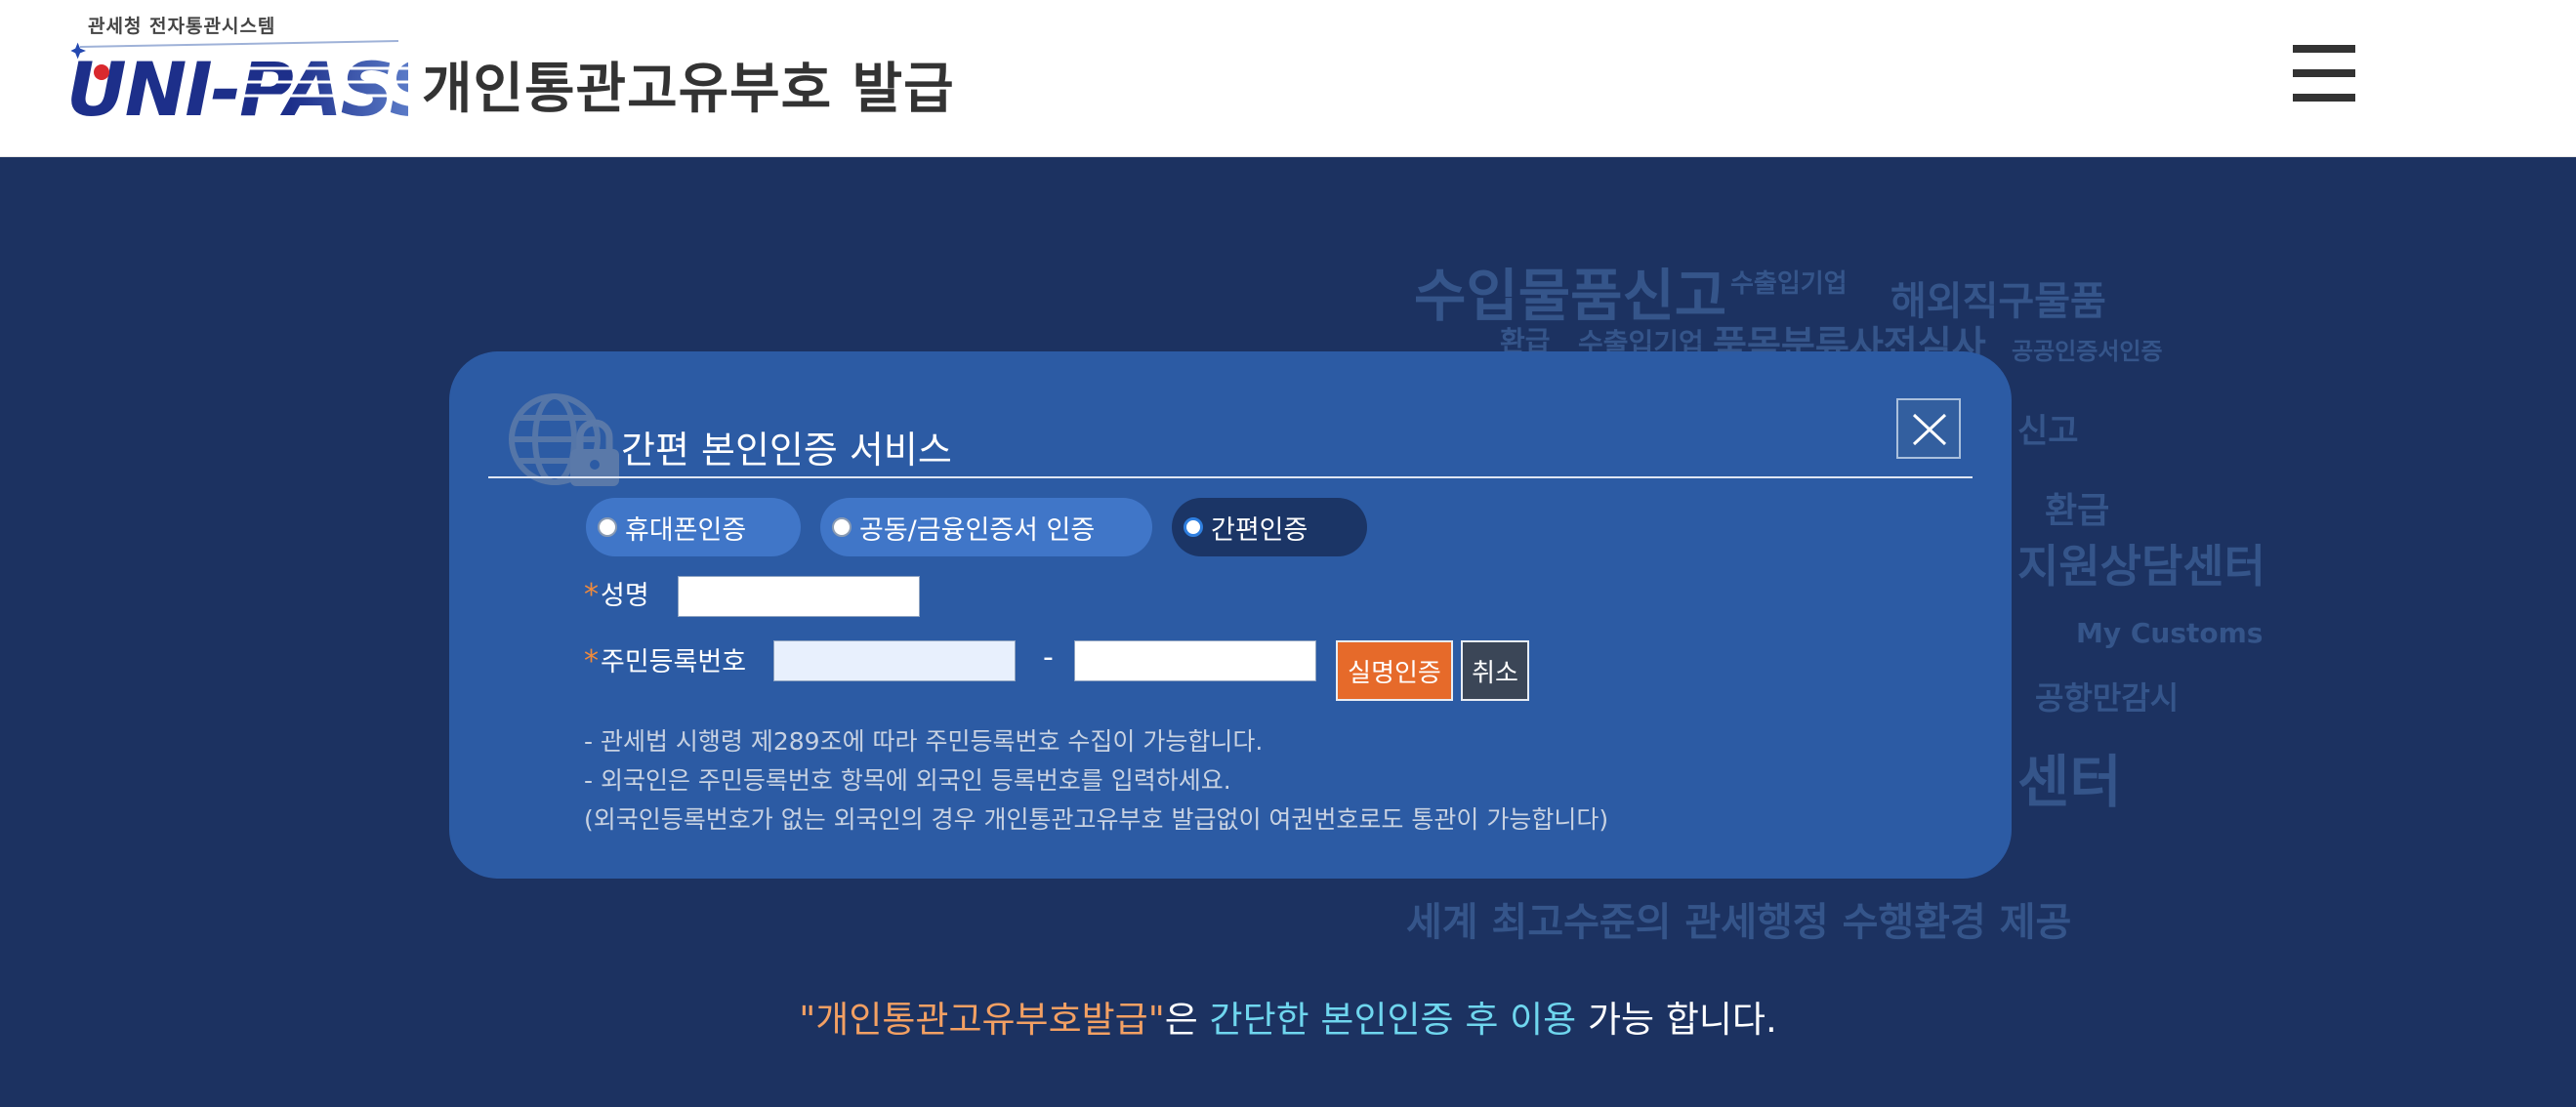 The image size is (2576, 1107). I want to click on note-line: - 관세법 시행령 제289조에 따라 주민등록번호 수집이 가능합니다., so click(924, 741).